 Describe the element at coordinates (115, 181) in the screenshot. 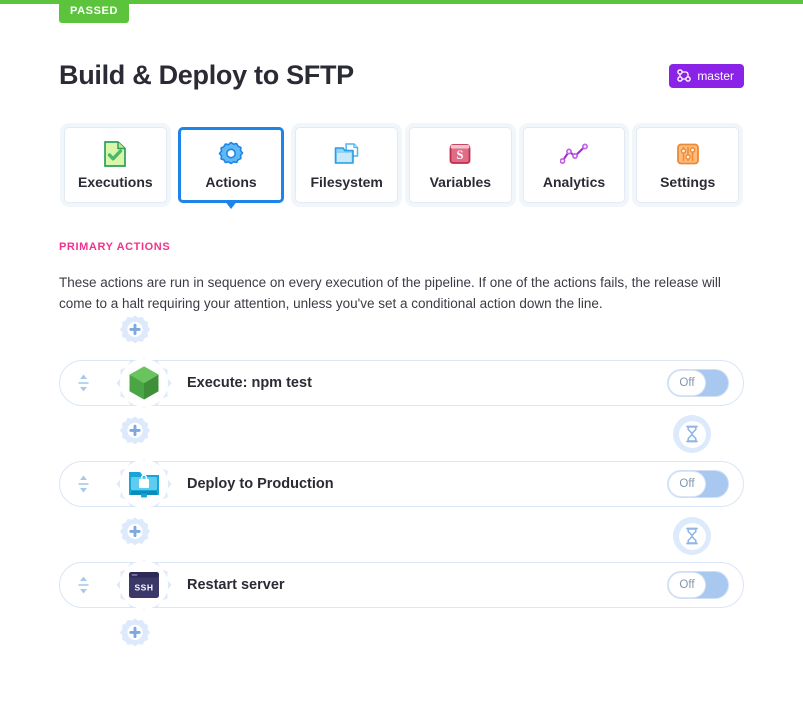

I see `tab-label: Executions` at that location.